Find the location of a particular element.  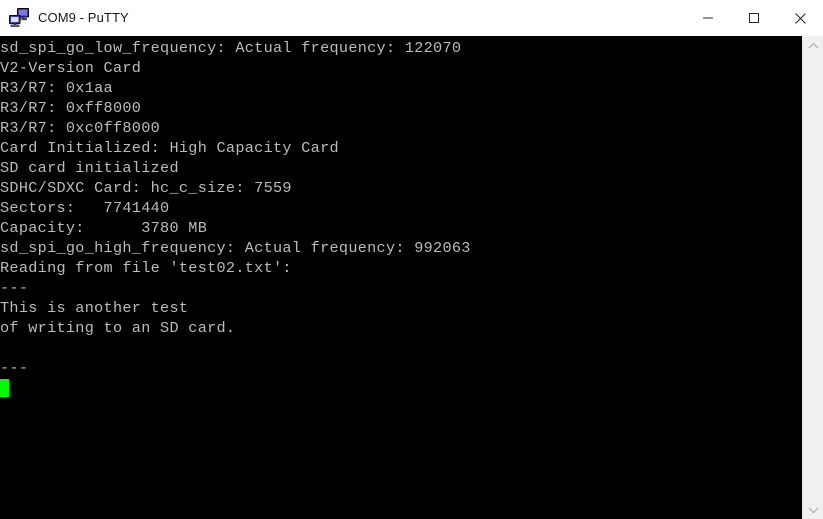

terminal-line: Sectors: 7741440 is located at coordinates (85, 208).